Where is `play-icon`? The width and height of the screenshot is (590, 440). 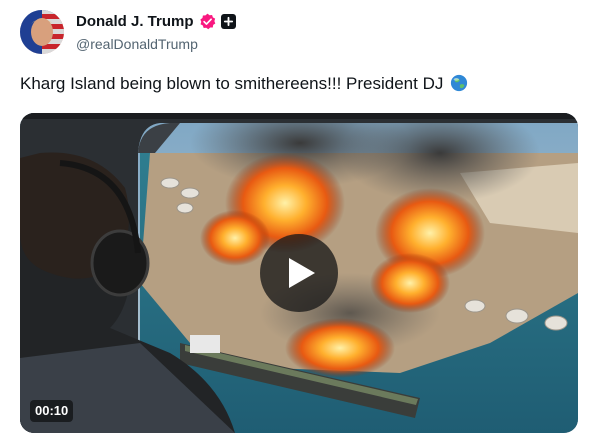 play-icon is located at coordinates (301, 273).